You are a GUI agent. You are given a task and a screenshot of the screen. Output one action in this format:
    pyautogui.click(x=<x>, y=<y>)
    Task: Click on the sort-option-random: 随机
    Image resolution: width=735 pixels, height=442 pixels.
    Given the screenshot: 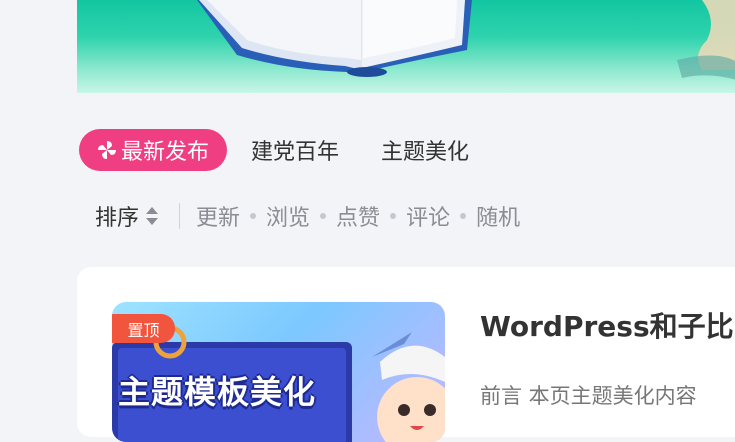 What is the action you would take?
    pyautogui.click(x=498, y=216)
    